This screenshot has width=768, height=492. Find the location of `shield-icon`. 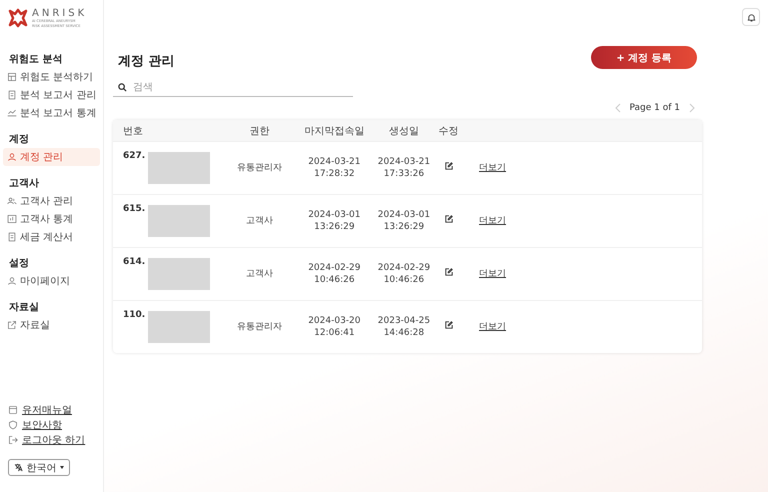

shield-icon is located at coordinates (13, 425).